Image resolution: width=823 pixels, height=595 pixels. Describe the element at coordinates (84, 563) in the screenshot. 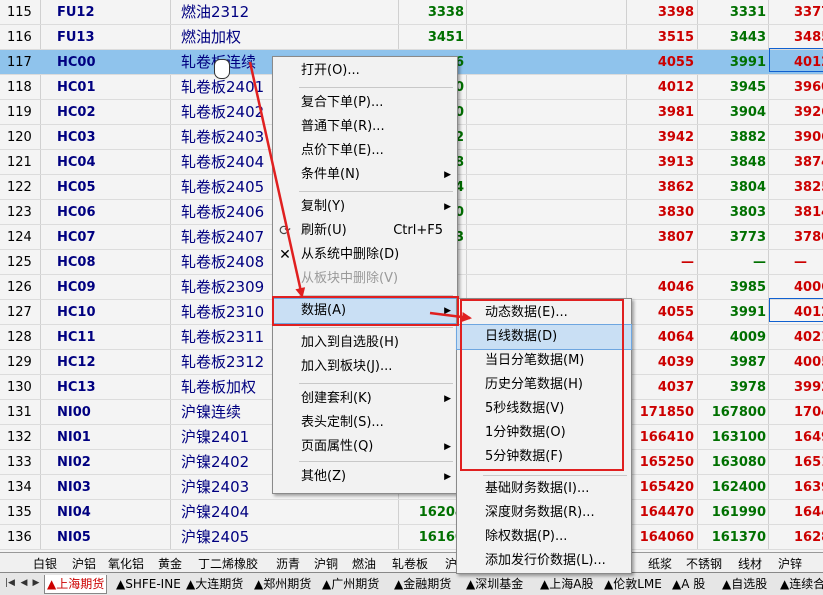

I see `category-item: 沪铝` at that location.